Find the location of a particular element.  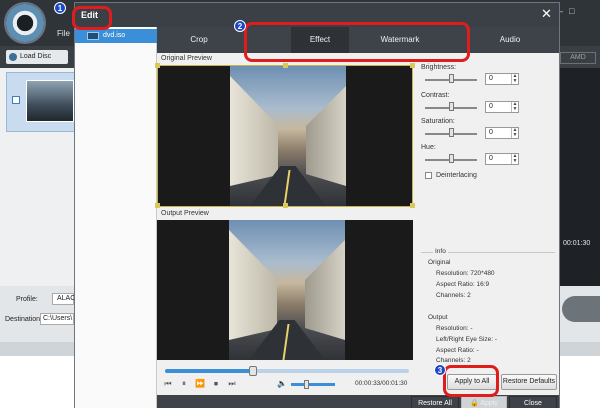

apply-to-all-button: Apply to All is located at coordinates (472, 382).